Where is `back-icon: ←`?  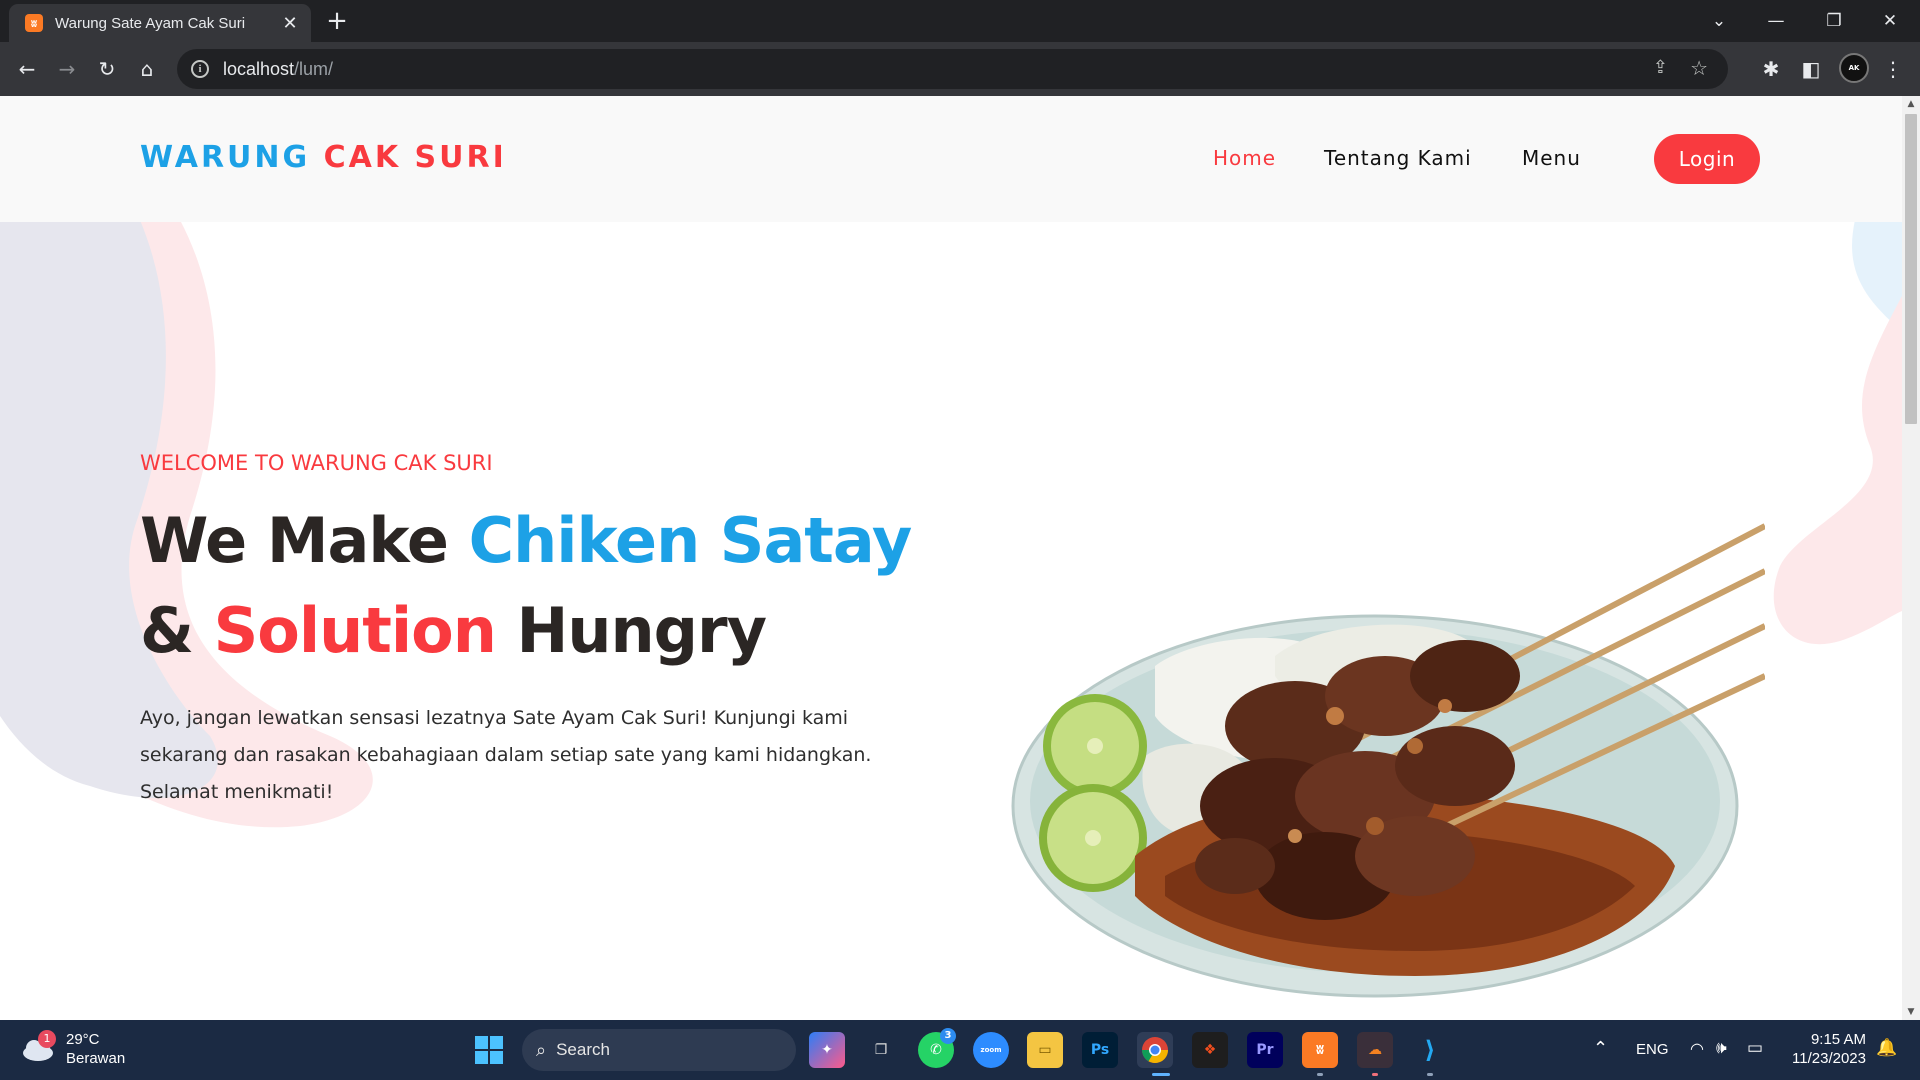
back-icon: ← is located at coordinates (27, 69).